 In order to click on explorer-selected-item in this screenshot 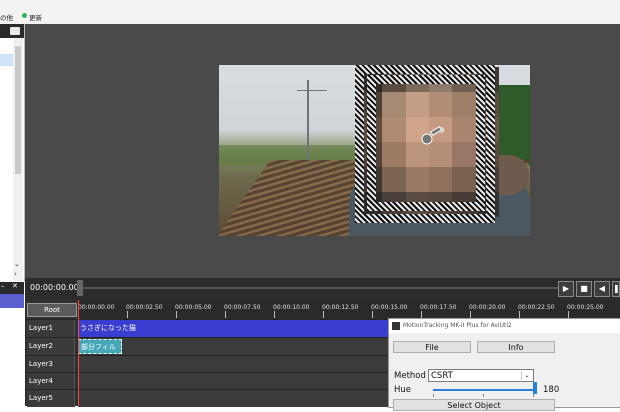, I will do `click(6, 60)`.